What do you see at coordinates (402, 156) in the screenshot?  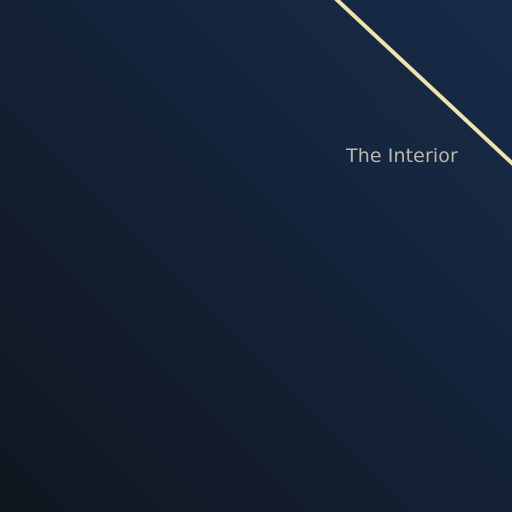 I see `section-label: The Interior` at bounding box center [402, 156].